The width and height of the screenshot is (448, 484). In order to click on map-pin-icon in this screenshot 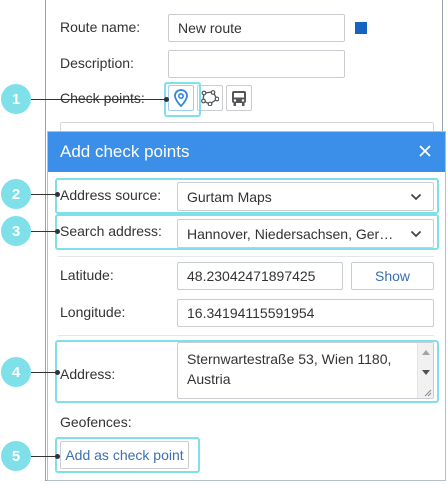, I will do `click(181, 98)`.